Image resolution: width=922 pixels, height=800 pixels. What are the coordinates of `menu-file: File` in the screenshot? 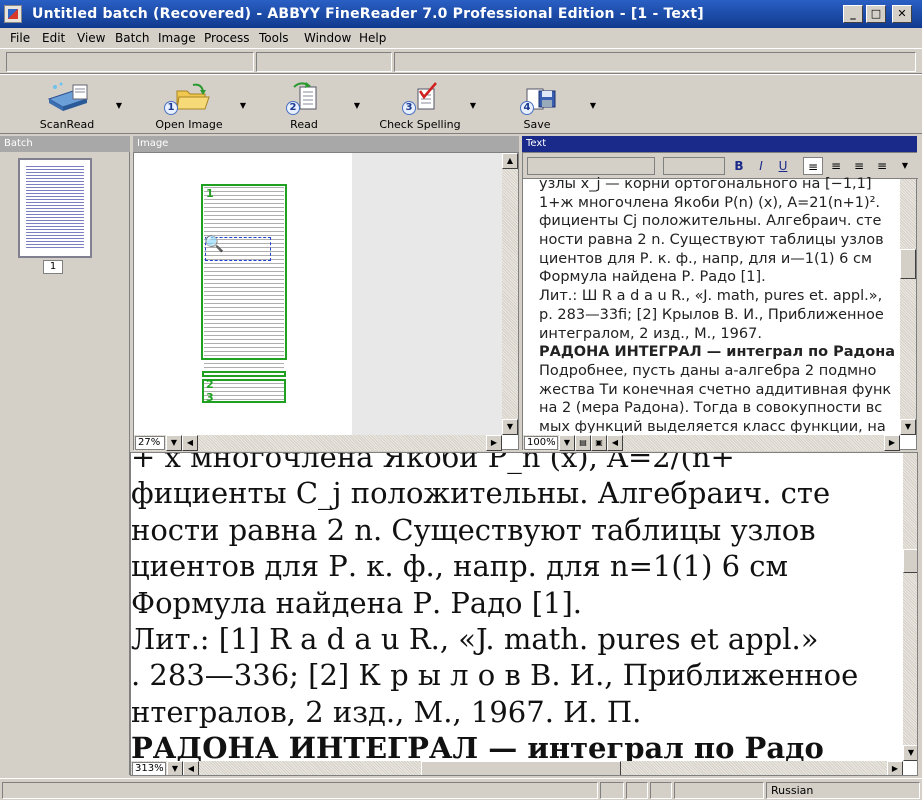 It's located at (20, 38).